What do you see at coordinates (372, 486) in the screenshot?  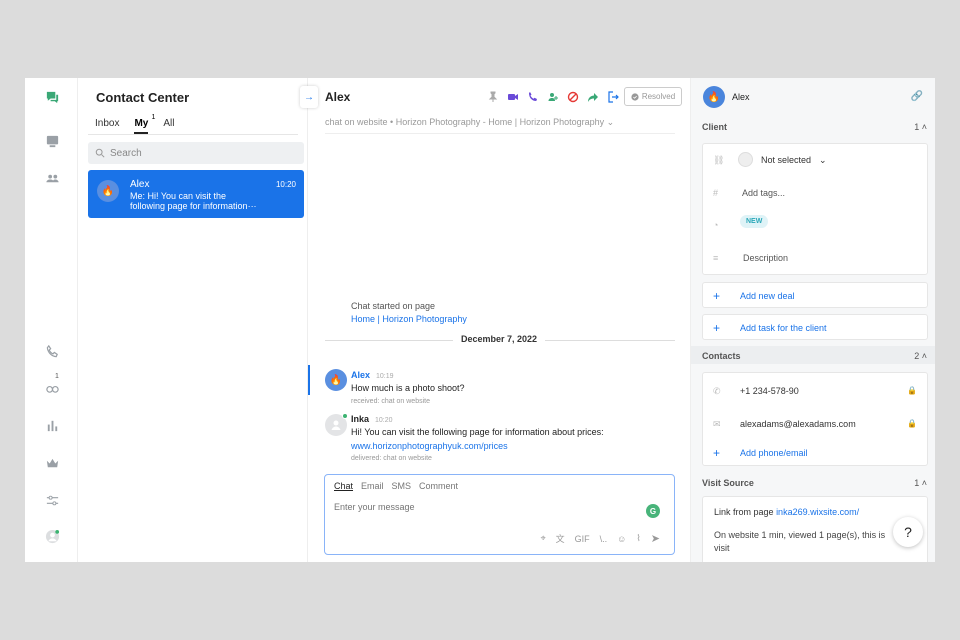 I see `composer-tab-email: Email` at bounding box center [372, 486].